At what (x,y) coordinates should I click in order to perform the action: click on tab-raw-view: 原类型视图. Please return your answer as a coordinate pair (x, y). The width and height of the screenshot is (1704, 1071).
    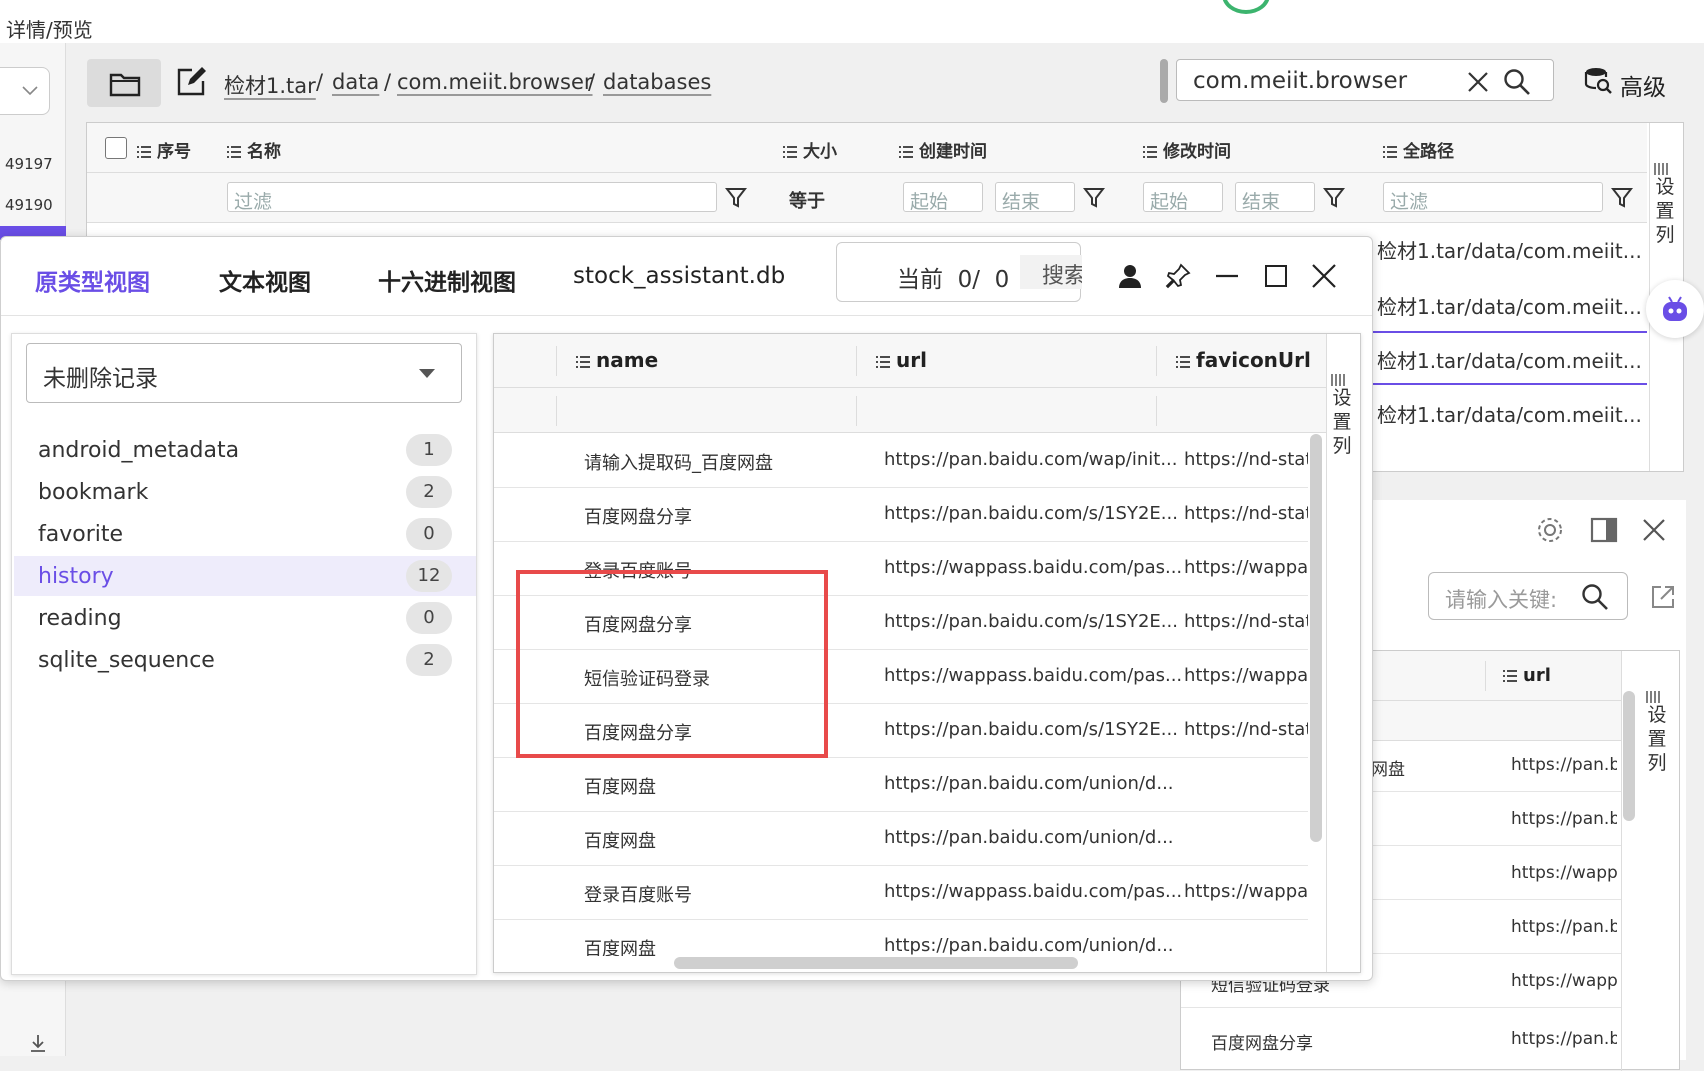
    Looking at the image, I should click on (92, 280).